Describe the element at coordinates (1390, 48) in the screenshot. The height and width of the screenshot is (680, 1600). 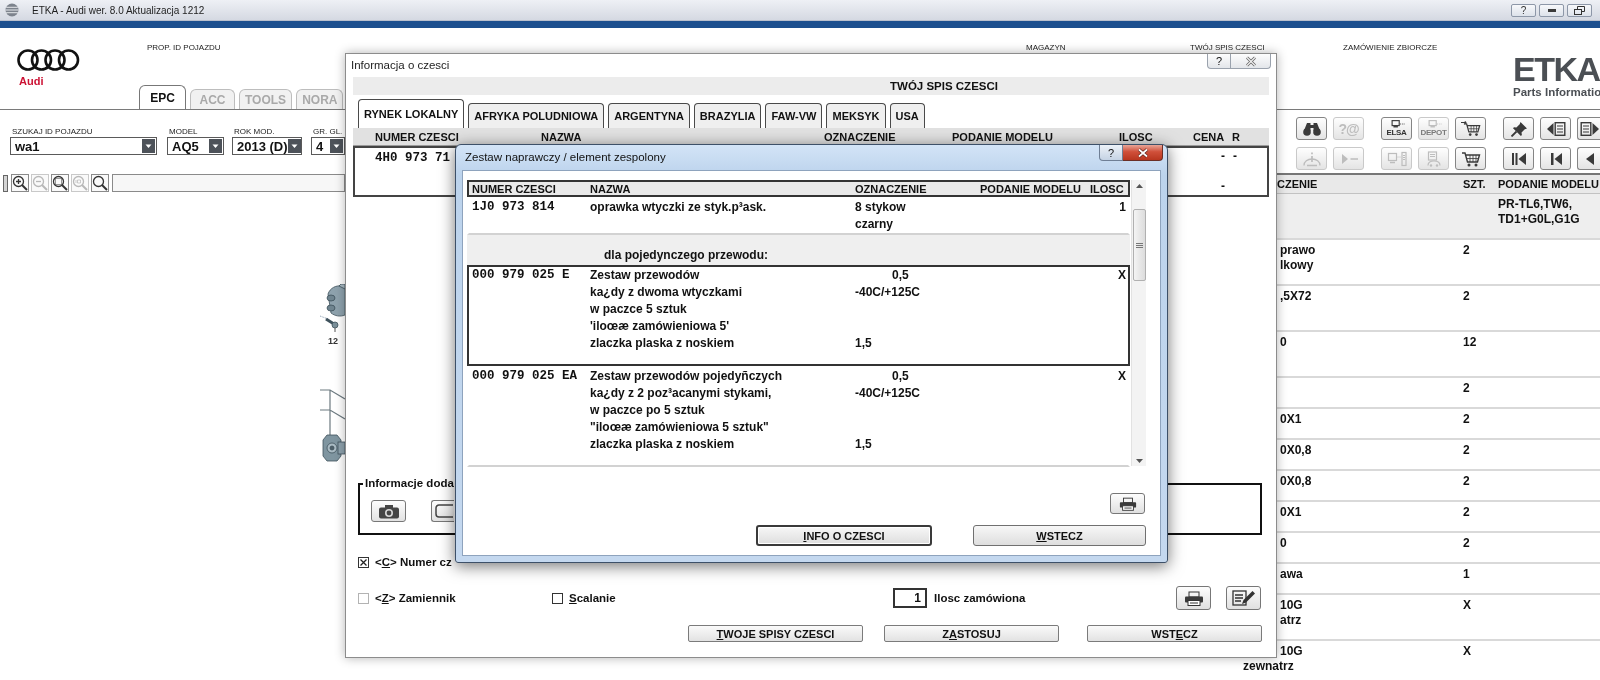
I see `header-label: ZAMÓWIENIE ZBIORCZE` at that location.